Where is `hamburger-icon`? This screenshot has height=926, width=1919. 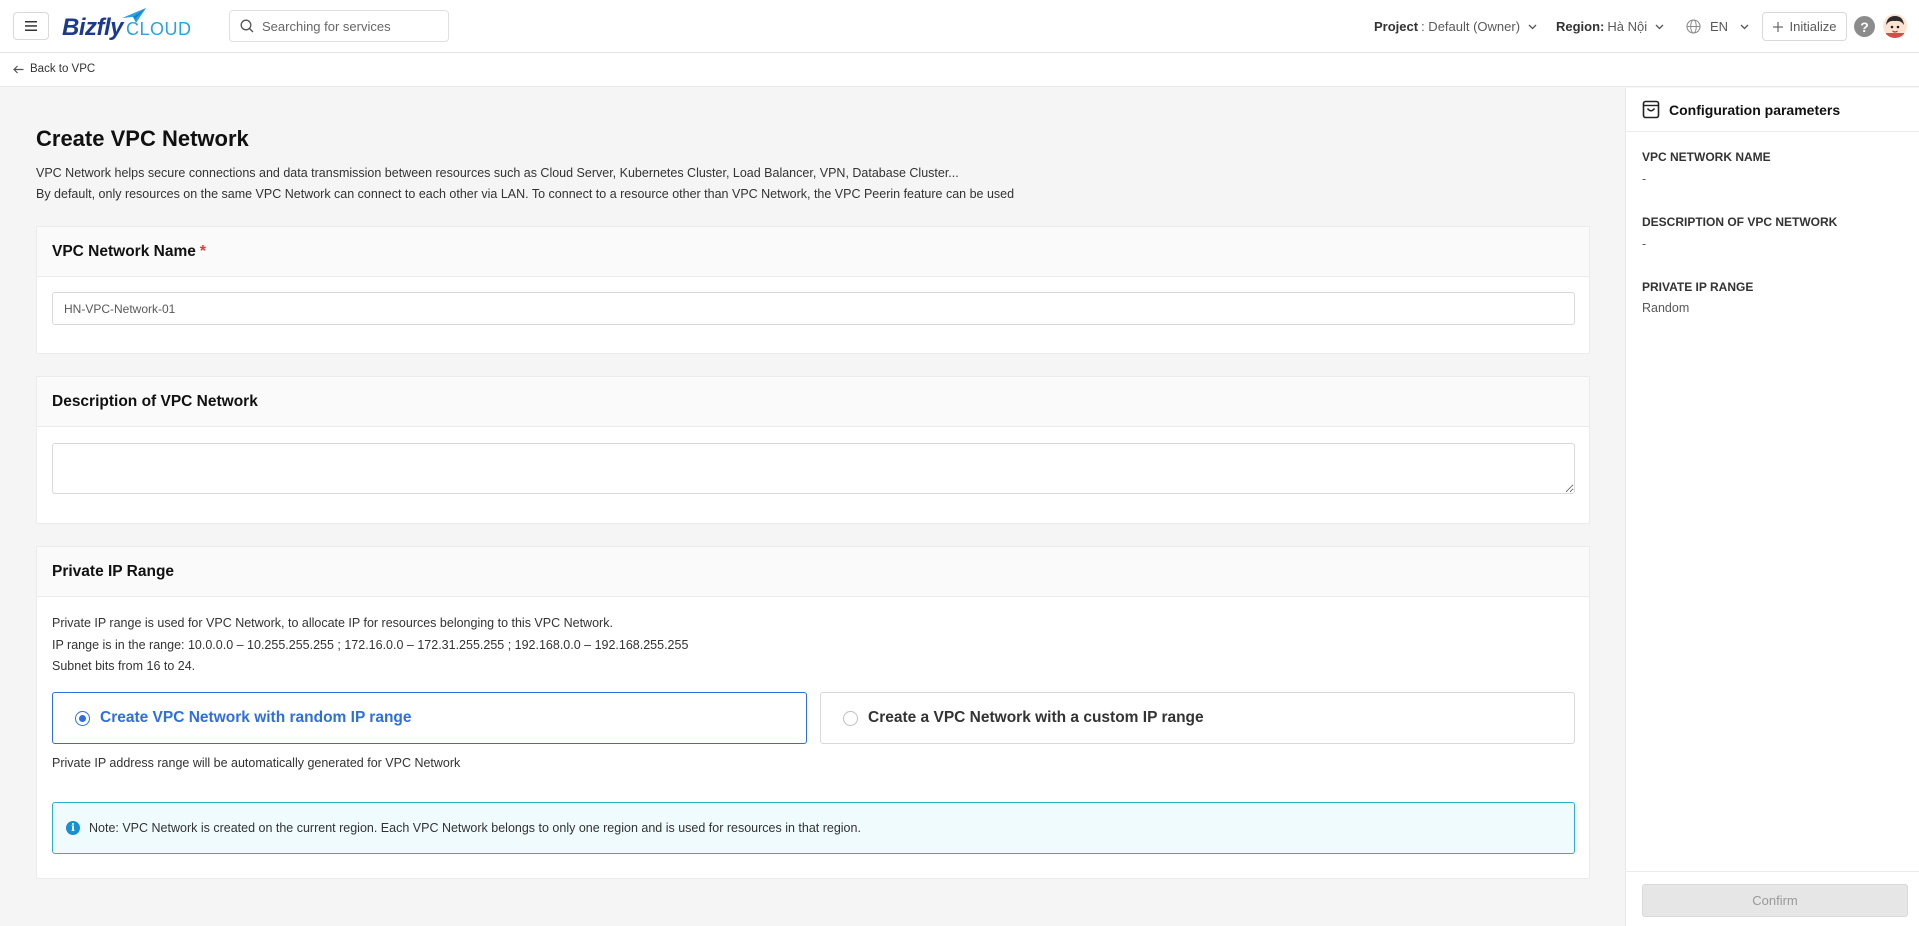
hamburger-icon is located at coordinates (31, 26).